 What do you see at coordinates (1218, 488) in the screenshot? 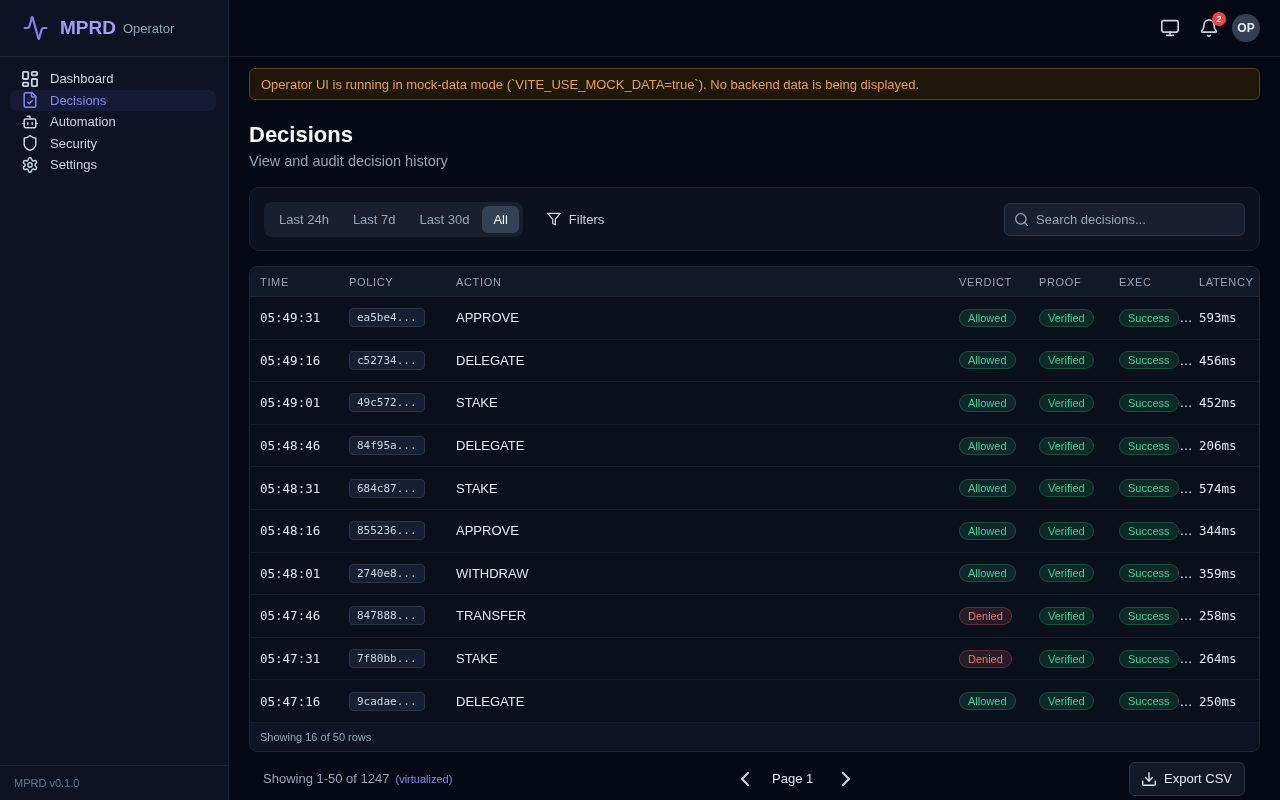
I see `latency-value: 574ms` at bounding box center [1218, 488].